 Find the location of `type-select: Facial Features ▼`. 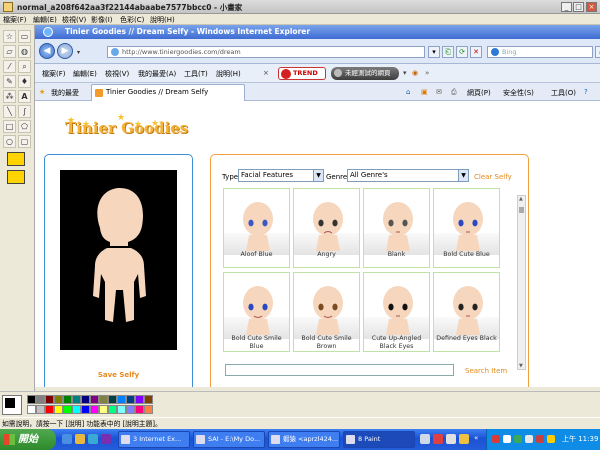

type-select: Facial Features ▼ is located at coordinates (281, 175).